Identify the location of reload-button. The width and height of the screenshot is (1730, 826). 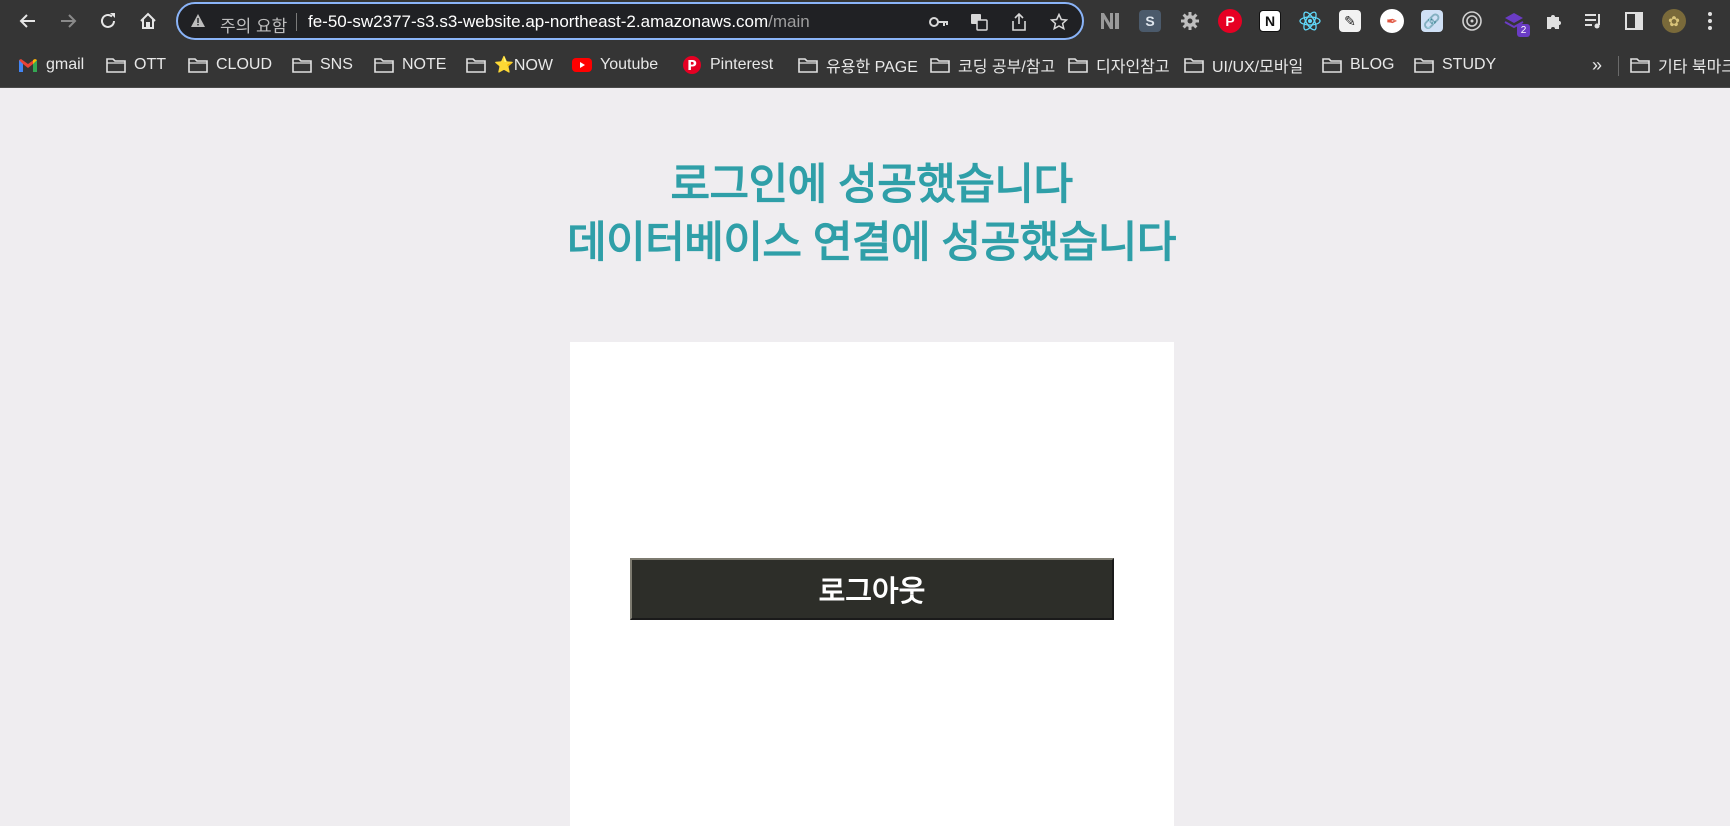
(108, 21).